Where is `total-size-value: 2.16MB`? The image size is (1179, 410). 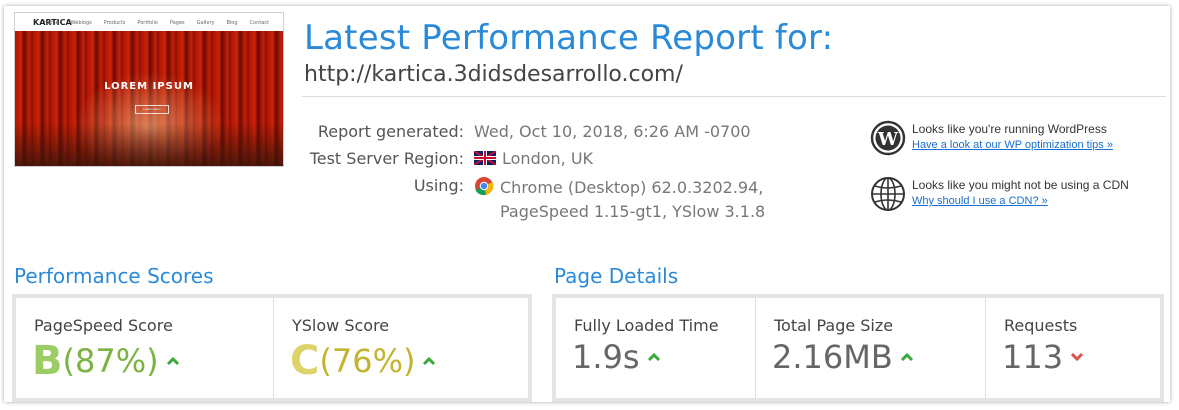
total-size-value: 2.16MB is located at coordinates (832, 357).